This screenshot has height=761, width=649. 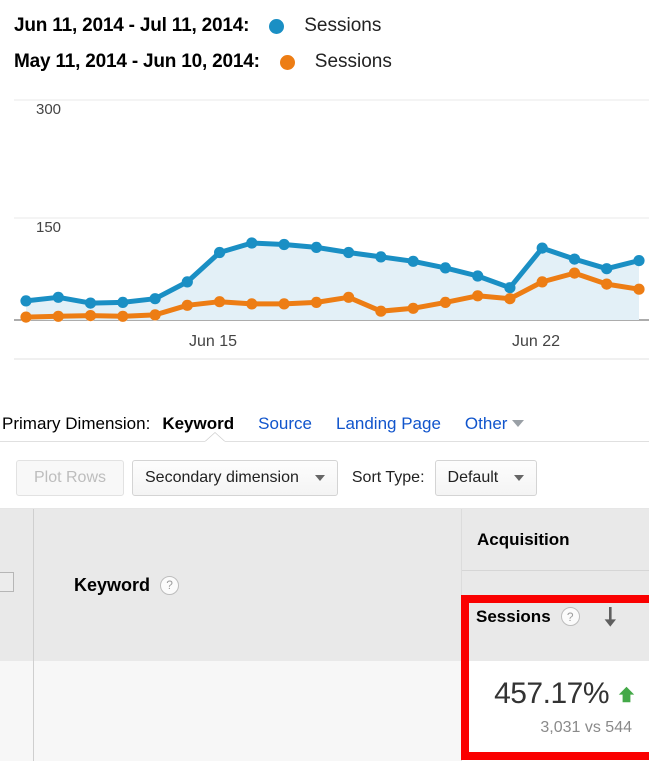 I want to click on plot-rows-label: Plot Rows, so click(x=70, y=477).